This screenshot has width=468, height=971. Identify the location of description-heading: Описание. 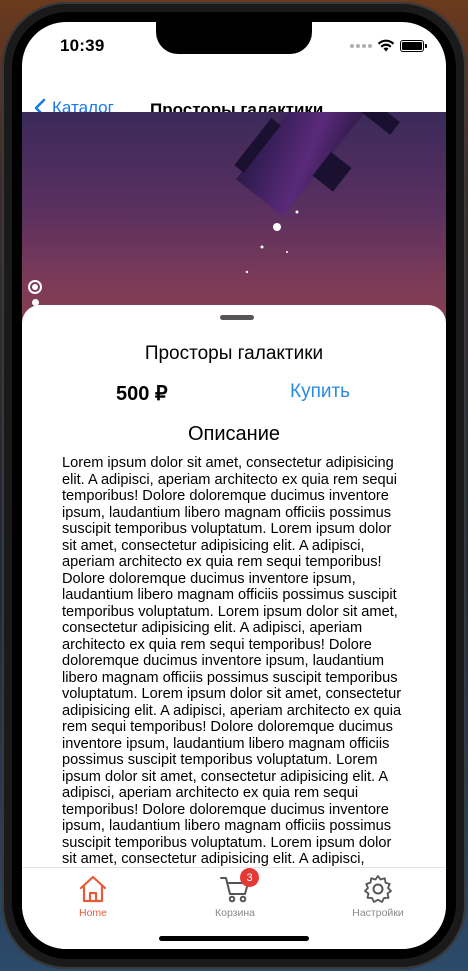
(234, 434).